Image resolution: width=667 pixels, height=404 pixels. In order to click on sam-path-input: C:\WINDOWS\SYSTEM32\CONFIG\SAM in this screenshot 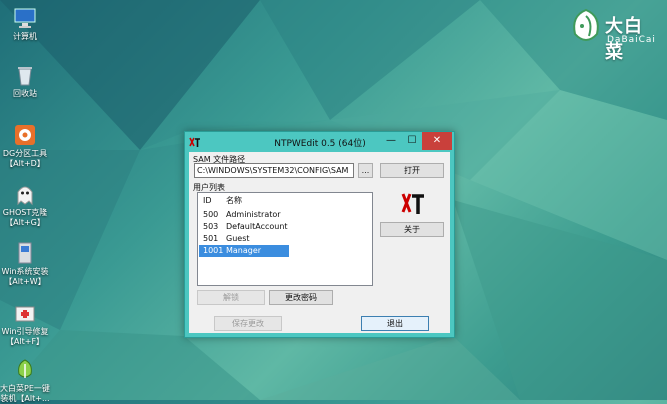, I will do `click(274, 170)`.